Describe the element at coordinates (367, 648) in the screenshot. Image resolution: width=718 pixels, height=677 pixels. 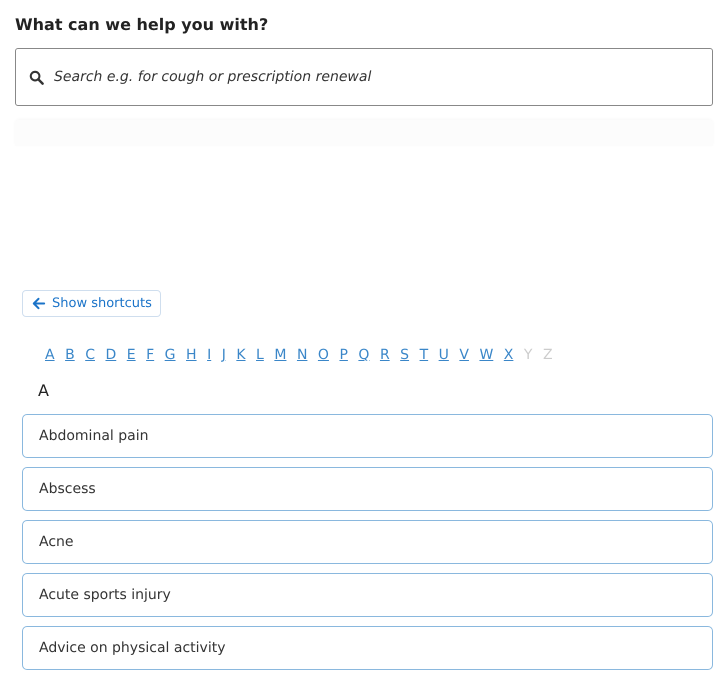
I see `topic-item: Advice on physical activity` at that location.